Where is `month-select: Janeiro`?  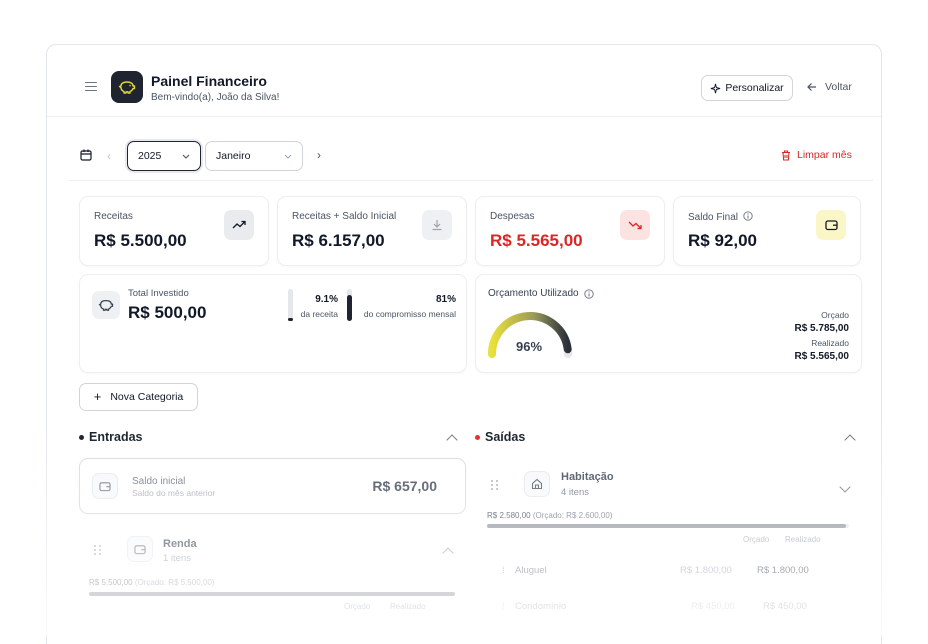
month-select: Janeiro is located at coordinates (254, 156).